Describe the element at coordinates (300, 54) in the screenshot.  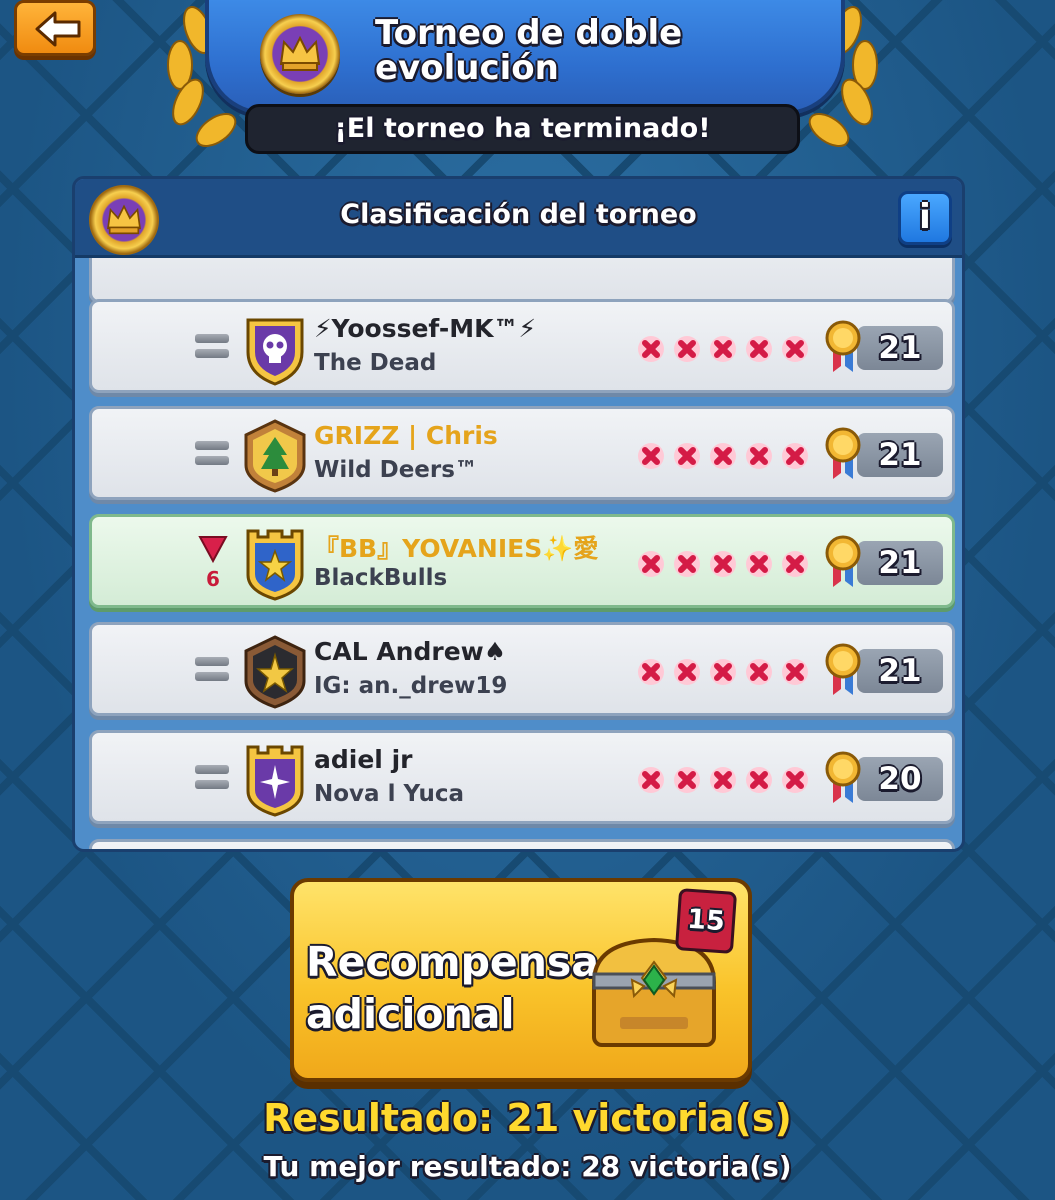
I see `crown-icon` at that location.